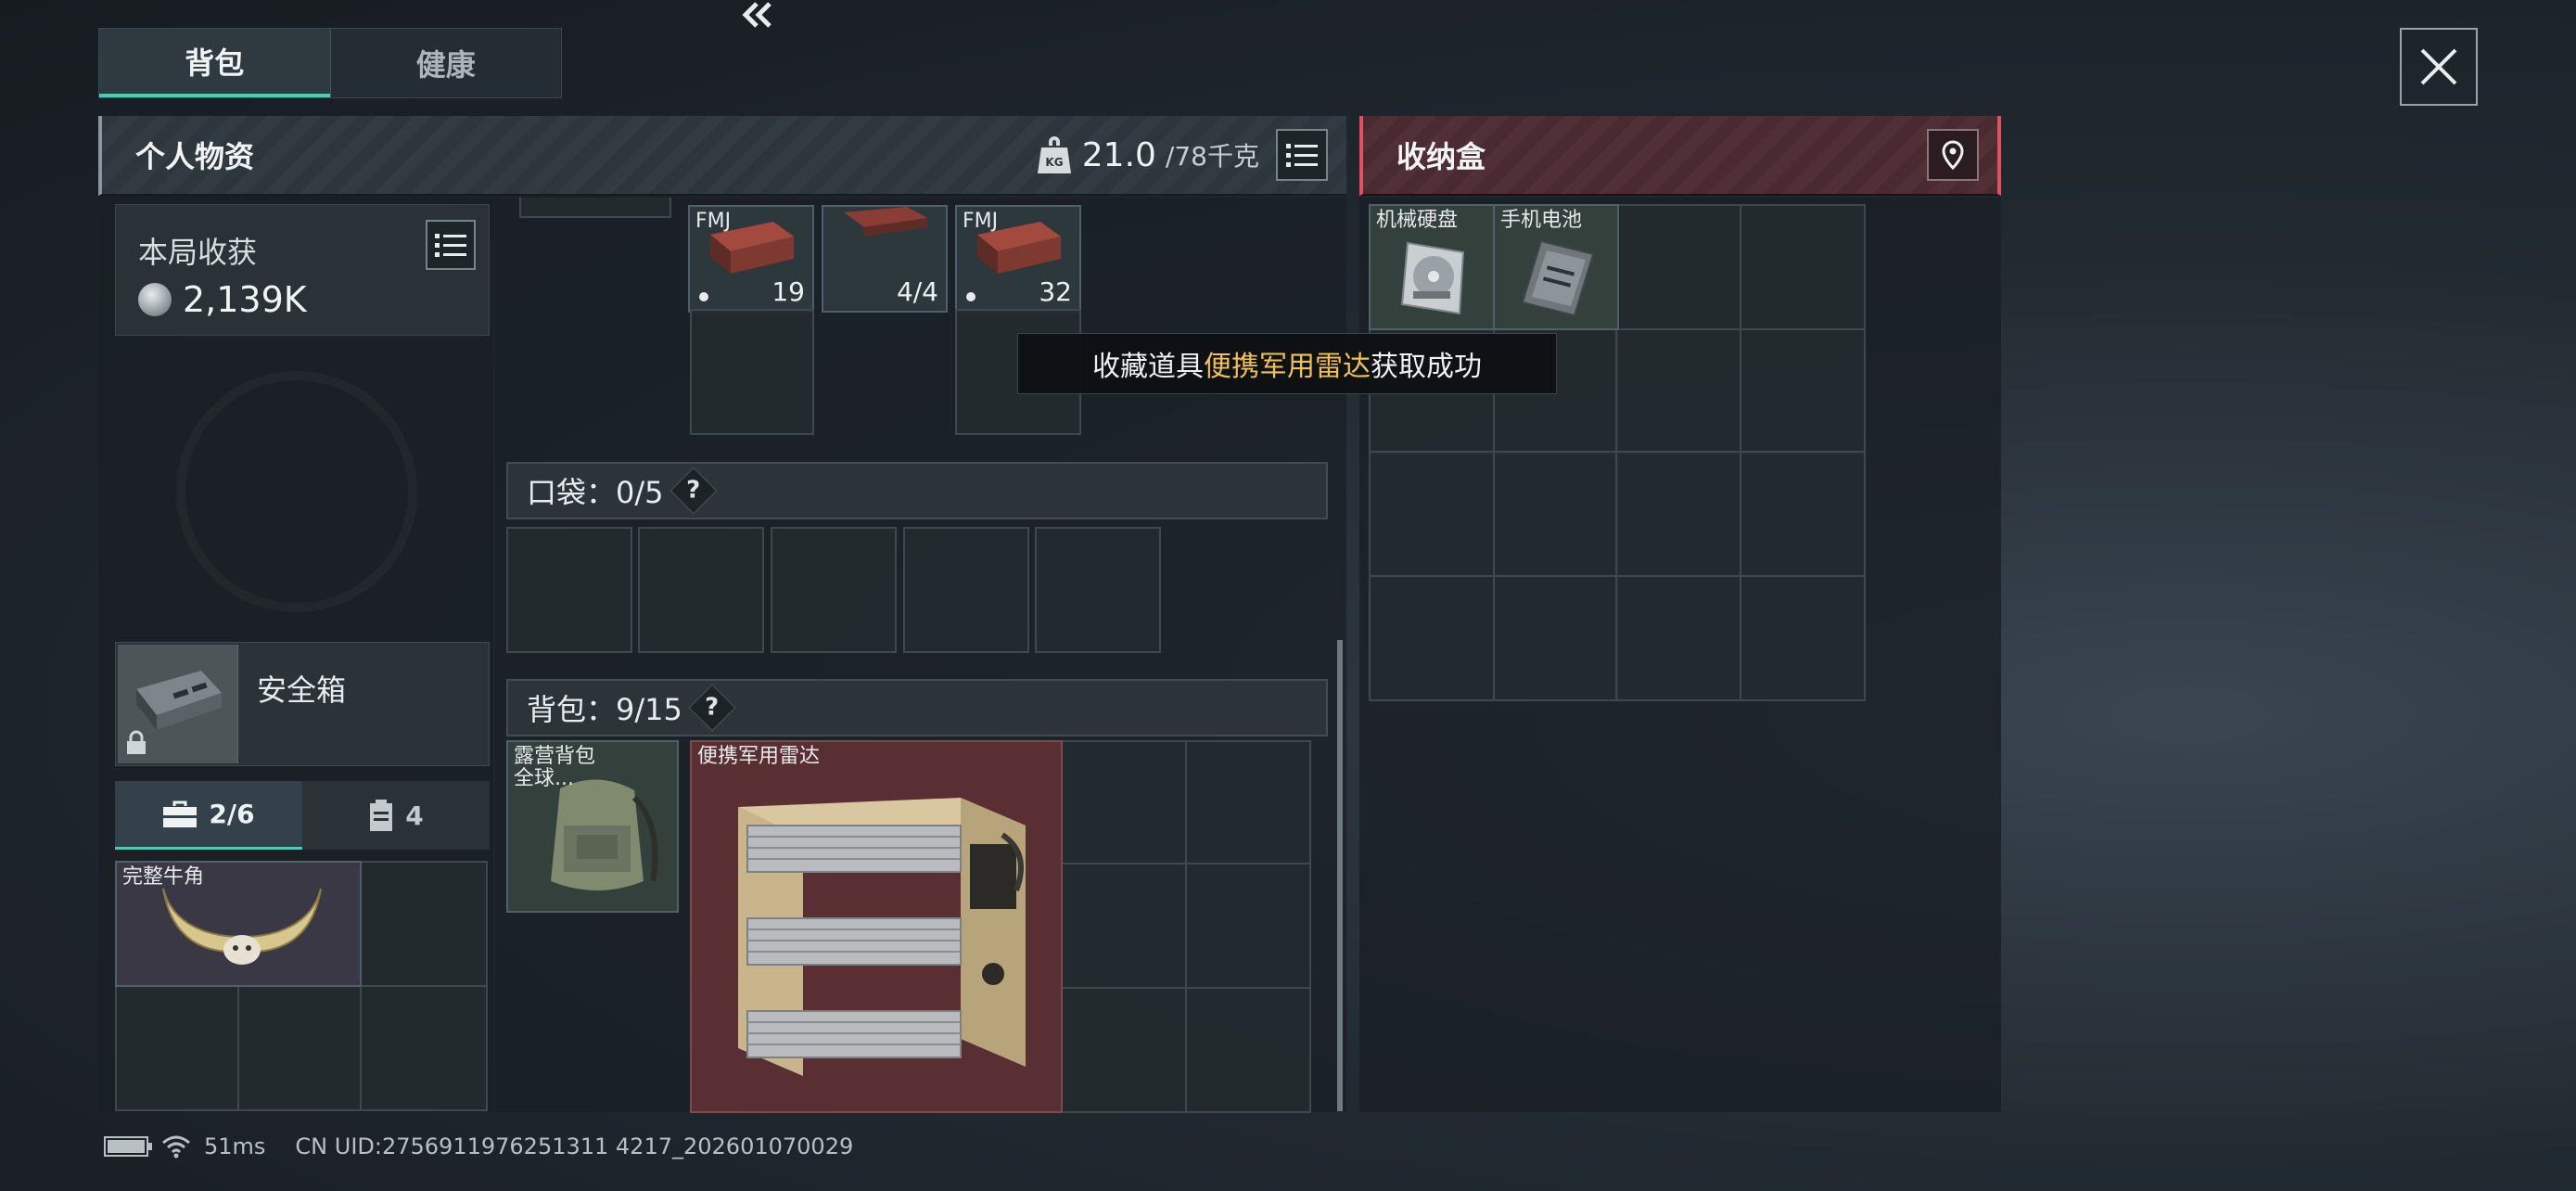 The width and height of the screenshot is (2576, 1191). What do you see at coordinates (1018, 259) in the screenshot?
I see `item-ammo-box: FMJ 32` at bounding box center [1018, 259].